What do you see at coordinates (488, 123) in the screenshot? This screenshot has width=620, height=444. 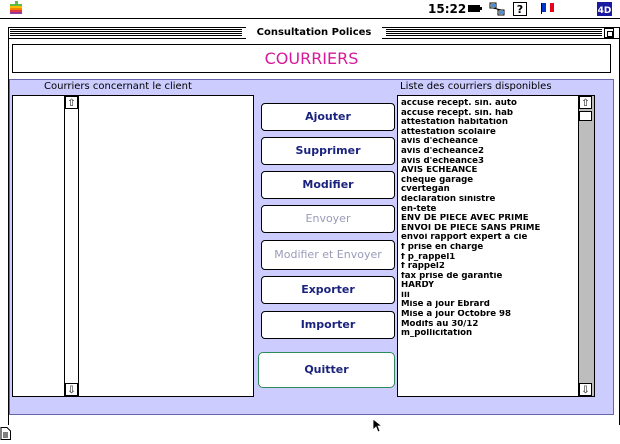 I see `letter-list-item: attestation habitation` at bounding box center [488, 123].